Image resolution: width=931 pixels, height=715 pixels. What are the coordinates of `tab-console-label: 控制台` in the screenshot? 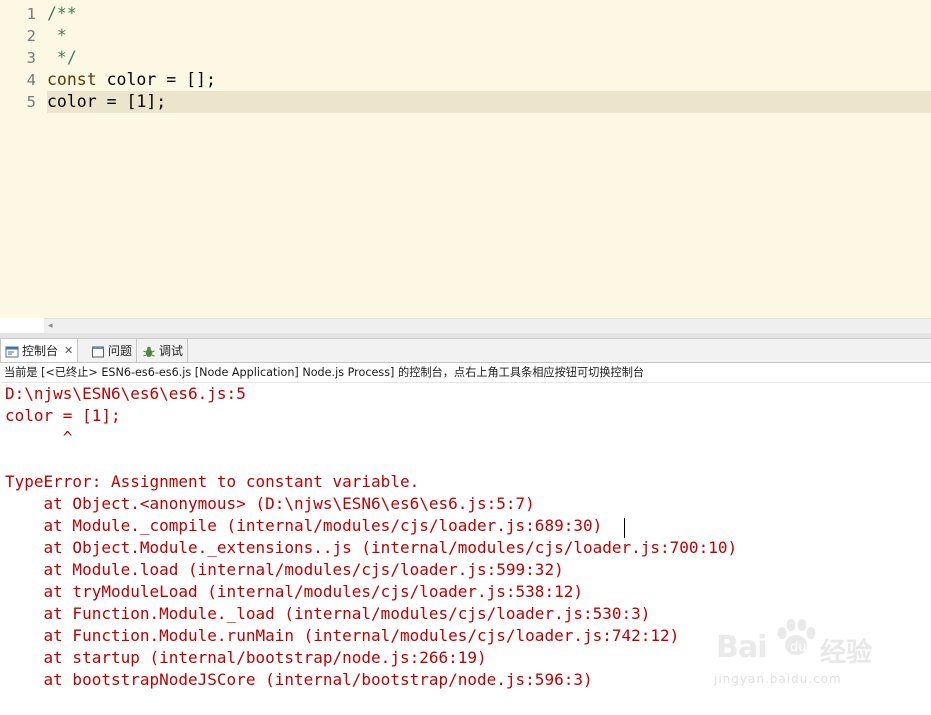 It's located at (40, 350).